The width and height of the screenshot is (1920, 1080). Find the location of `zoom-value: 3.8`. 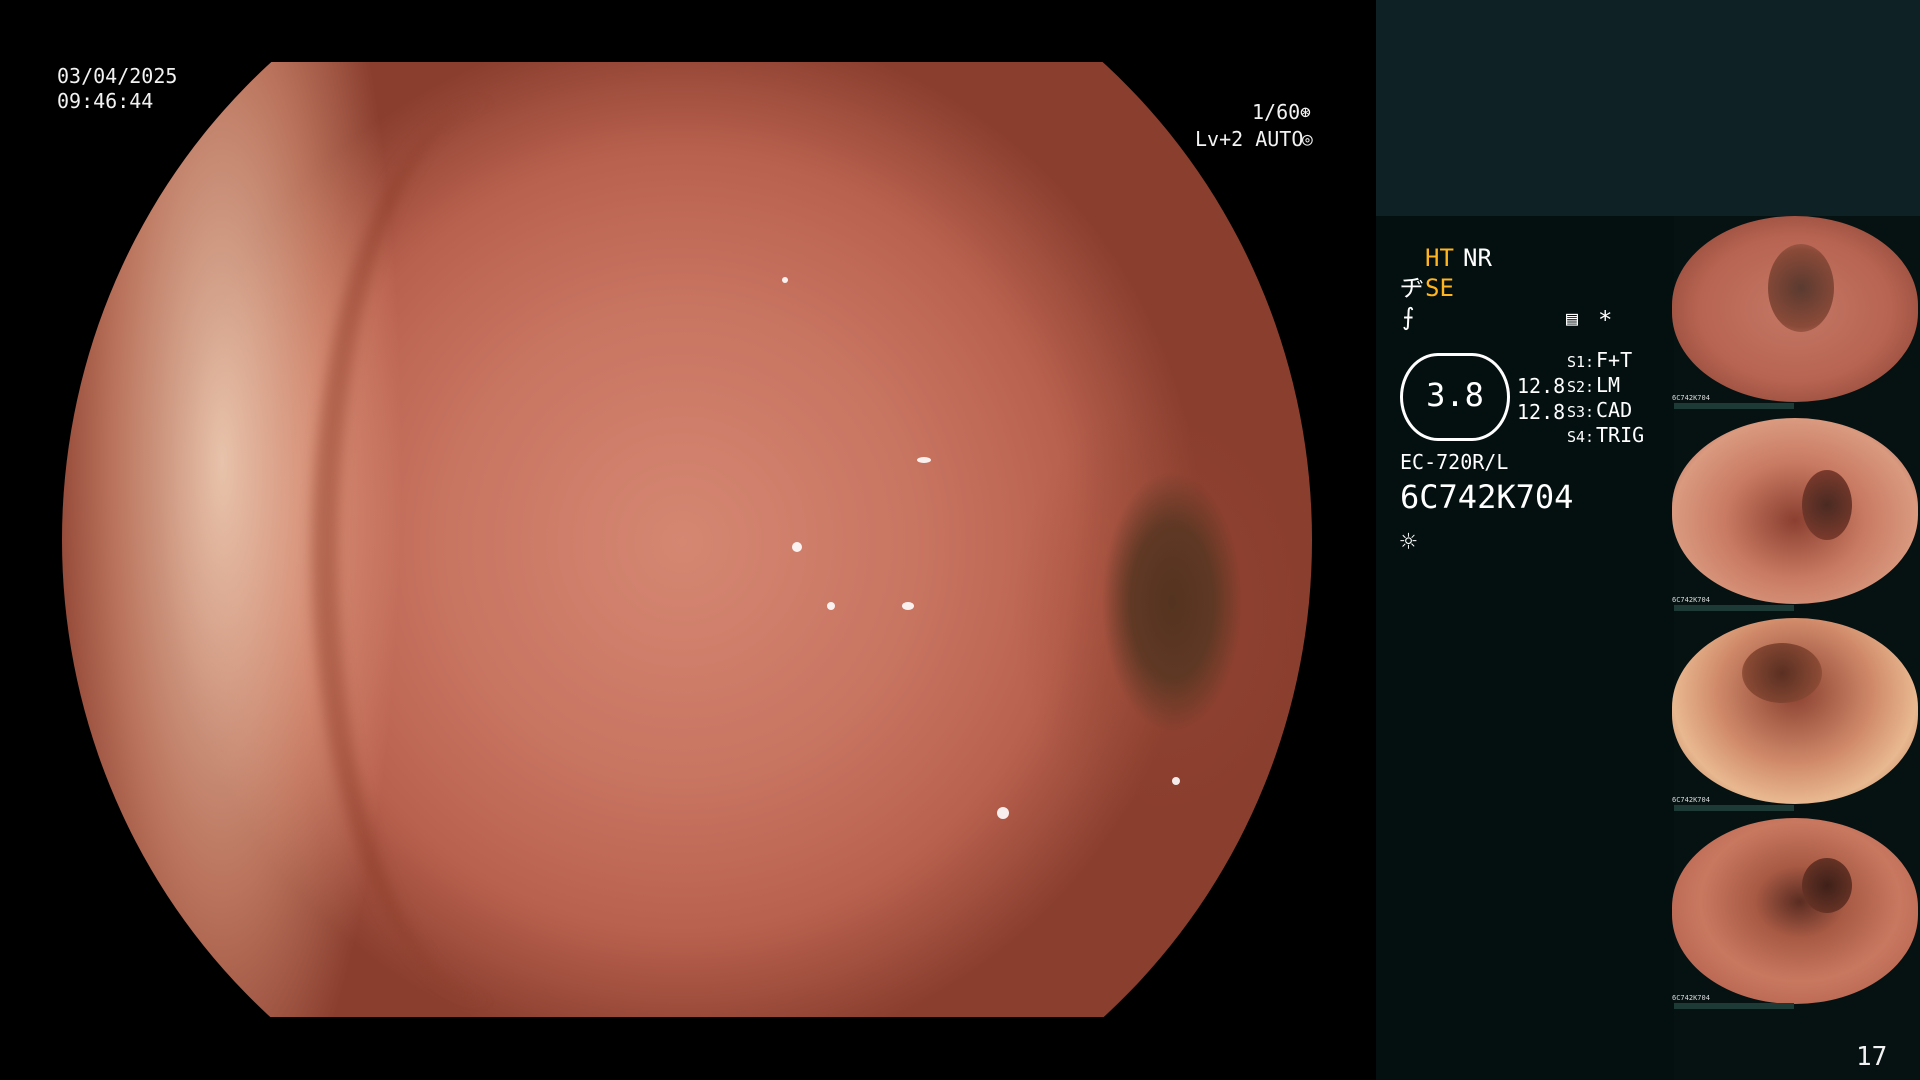

zoom-value: 3.8 is located at coordinates (1455, 395).